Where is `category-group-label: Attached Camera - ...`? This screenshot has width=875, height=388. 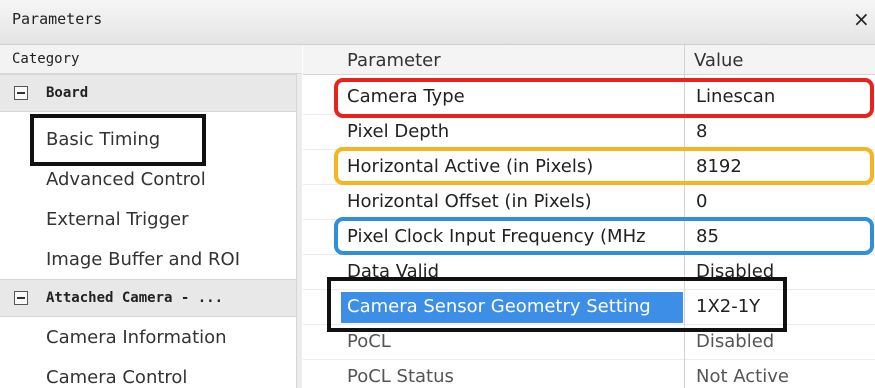 category-group-label: Attached Camera - ... is located at coordinates (135, 298).